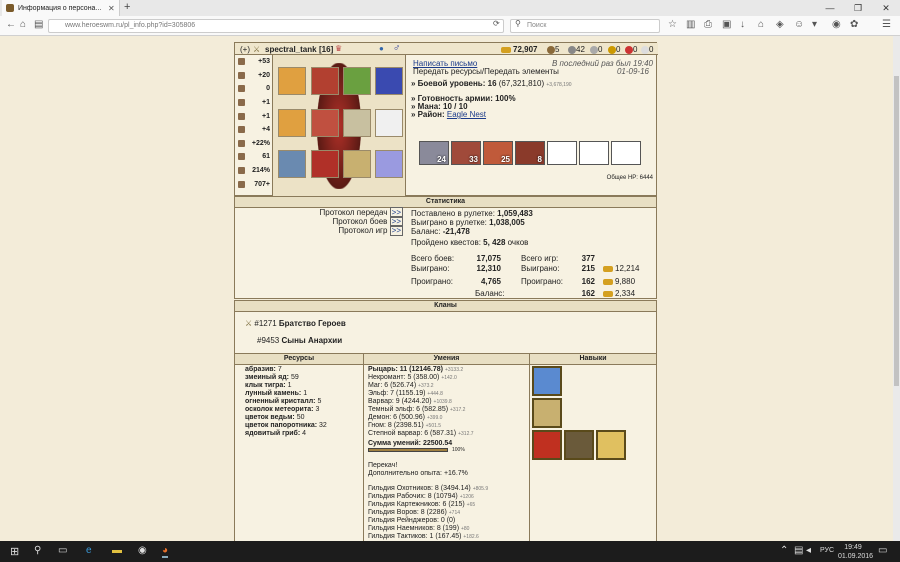 This screenshot has height=562, width=900. Describe the element at coordinates (585, 26) in the screenshot. I see `search-input: Поиск` at that location.